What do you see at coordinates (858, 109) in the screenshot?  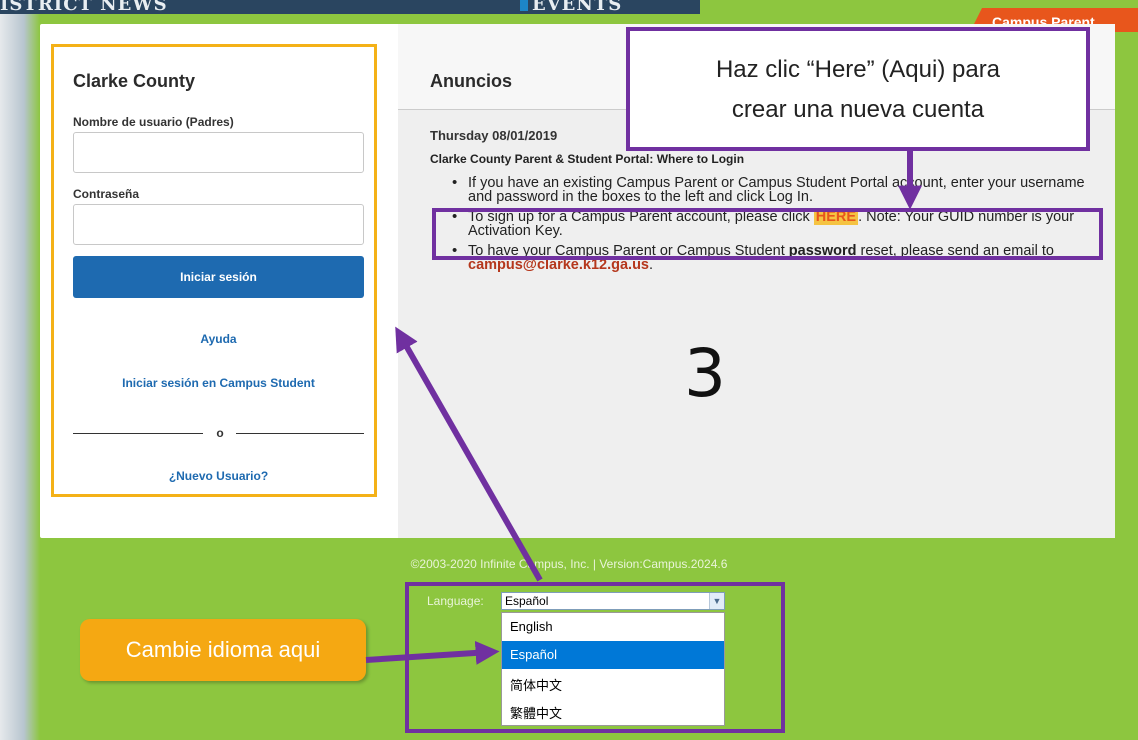 I see `callout-line-2: crear una nueva cuenta` at bounding box center [858, 109].